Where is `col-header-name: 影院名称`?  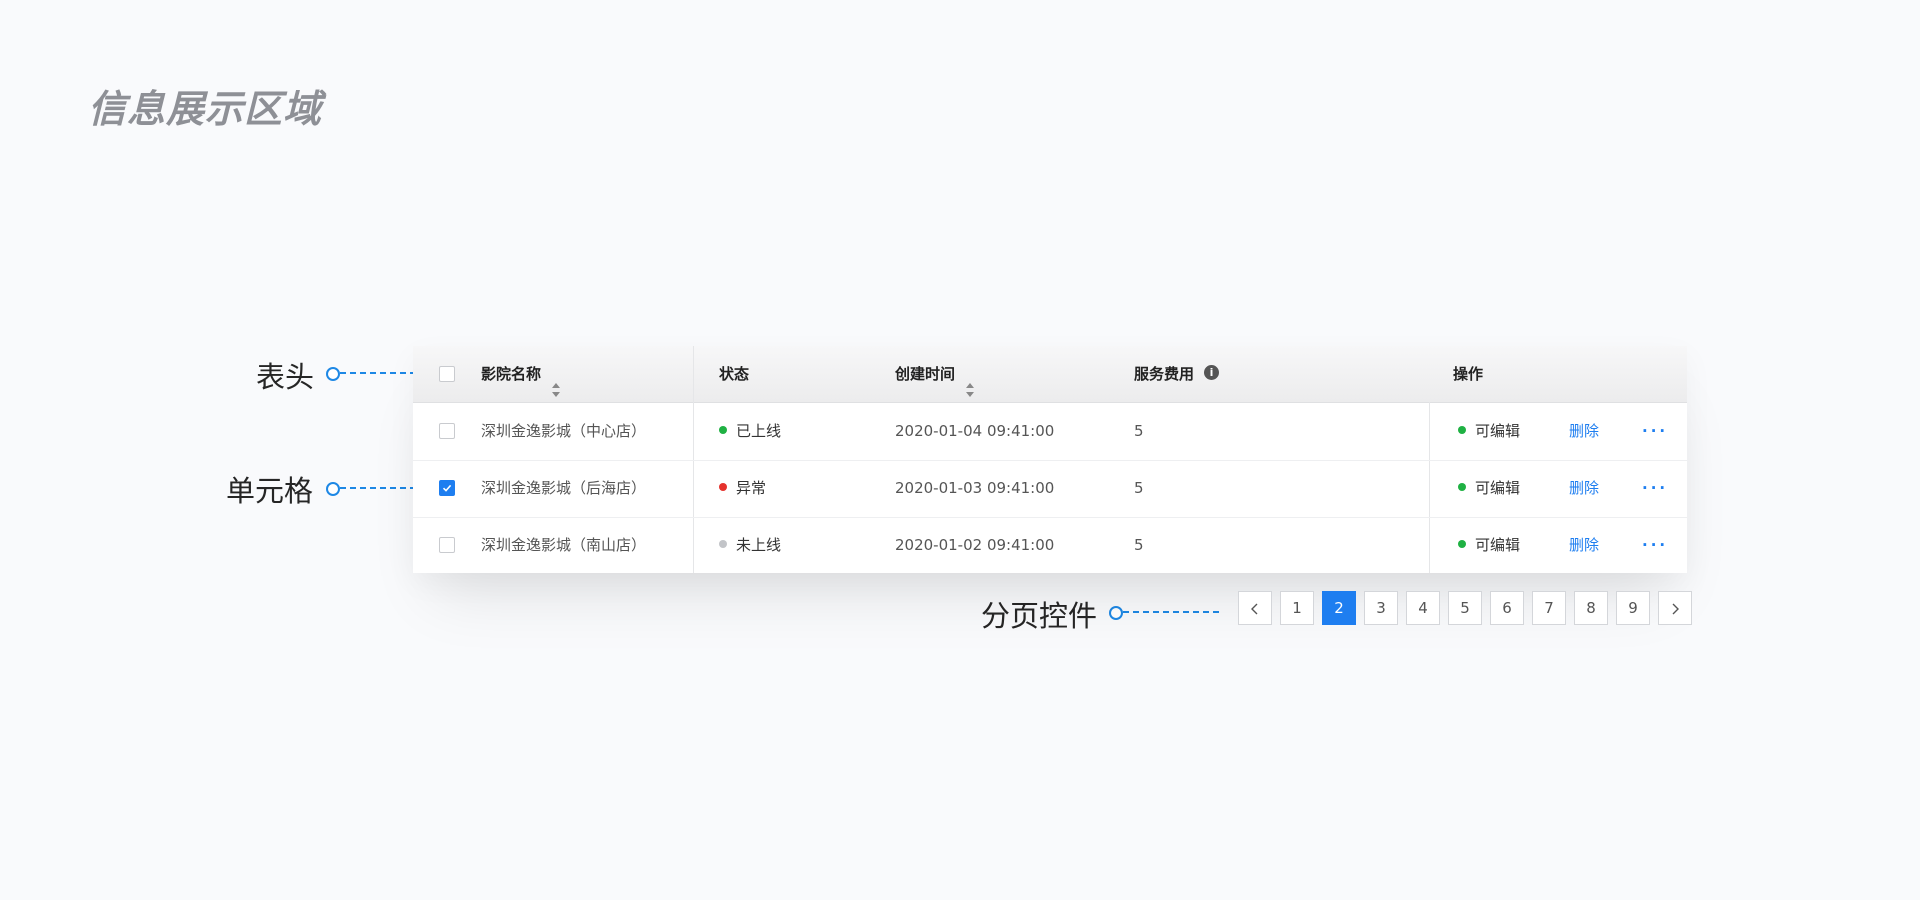 col-header-name: 影院名称 is located at coordinates (521, 374).